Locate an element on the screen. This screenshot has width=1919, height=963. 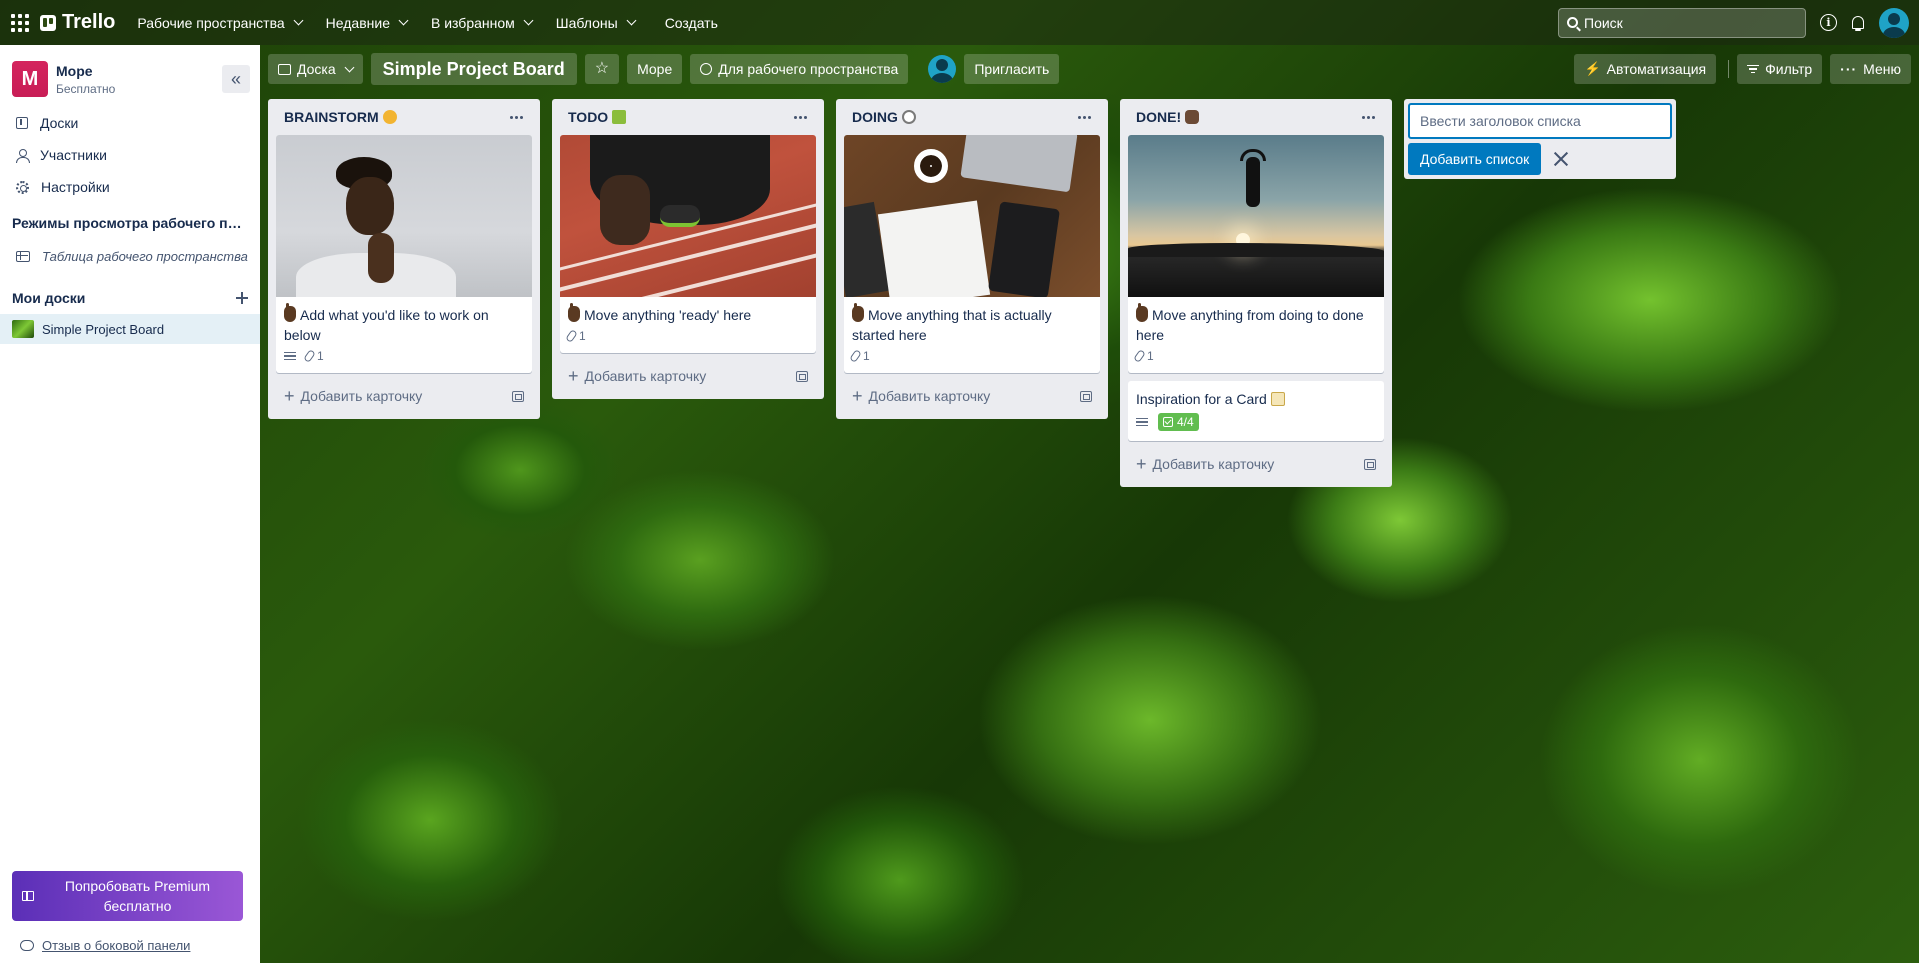
workspace-logo: M is located at coordinates (30, 79).